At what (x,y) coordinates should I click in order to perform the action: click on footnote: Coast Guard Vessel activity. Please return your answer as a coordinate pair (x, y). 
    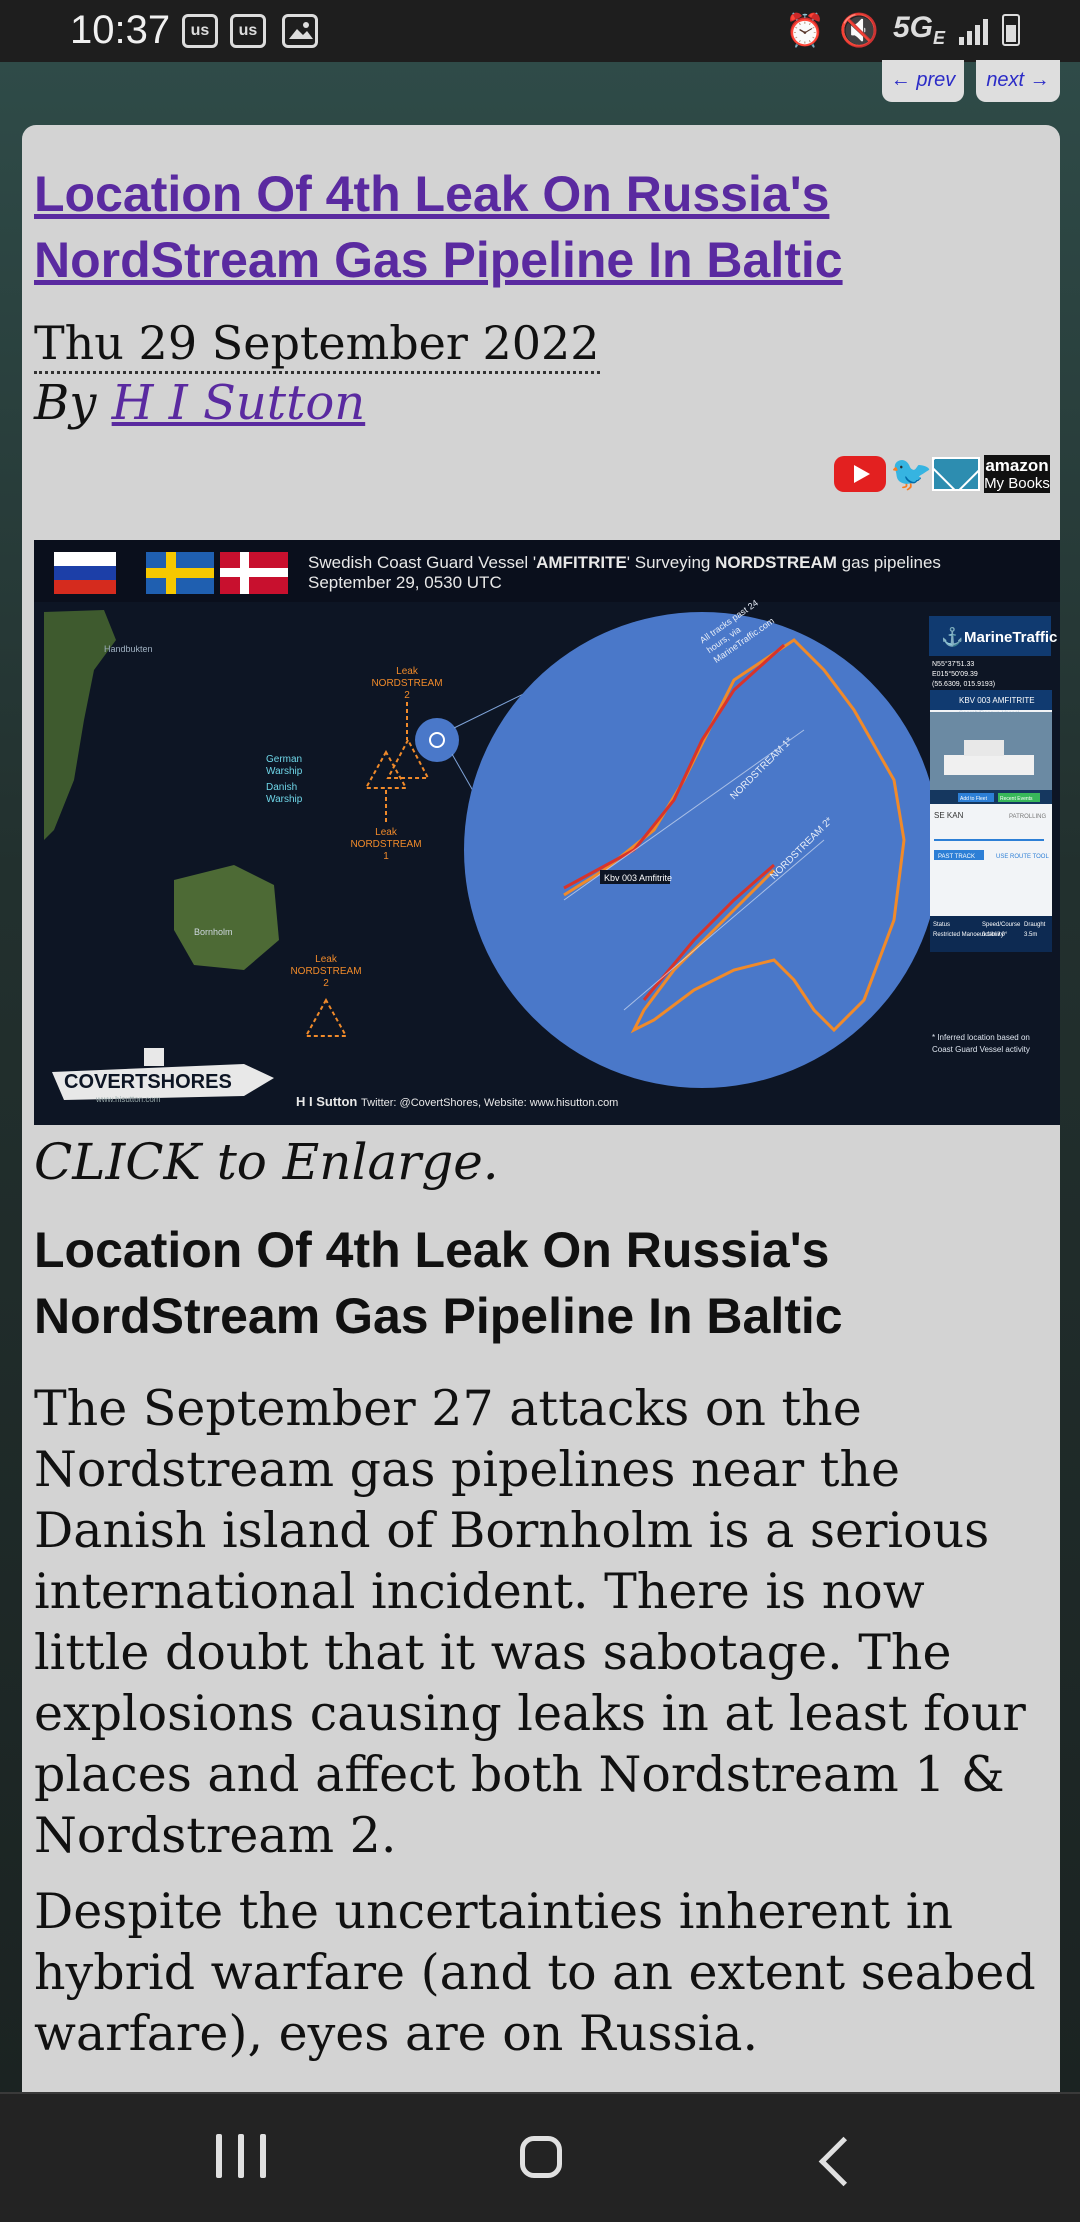
    Looking at the image, I should click on (981, 1049).